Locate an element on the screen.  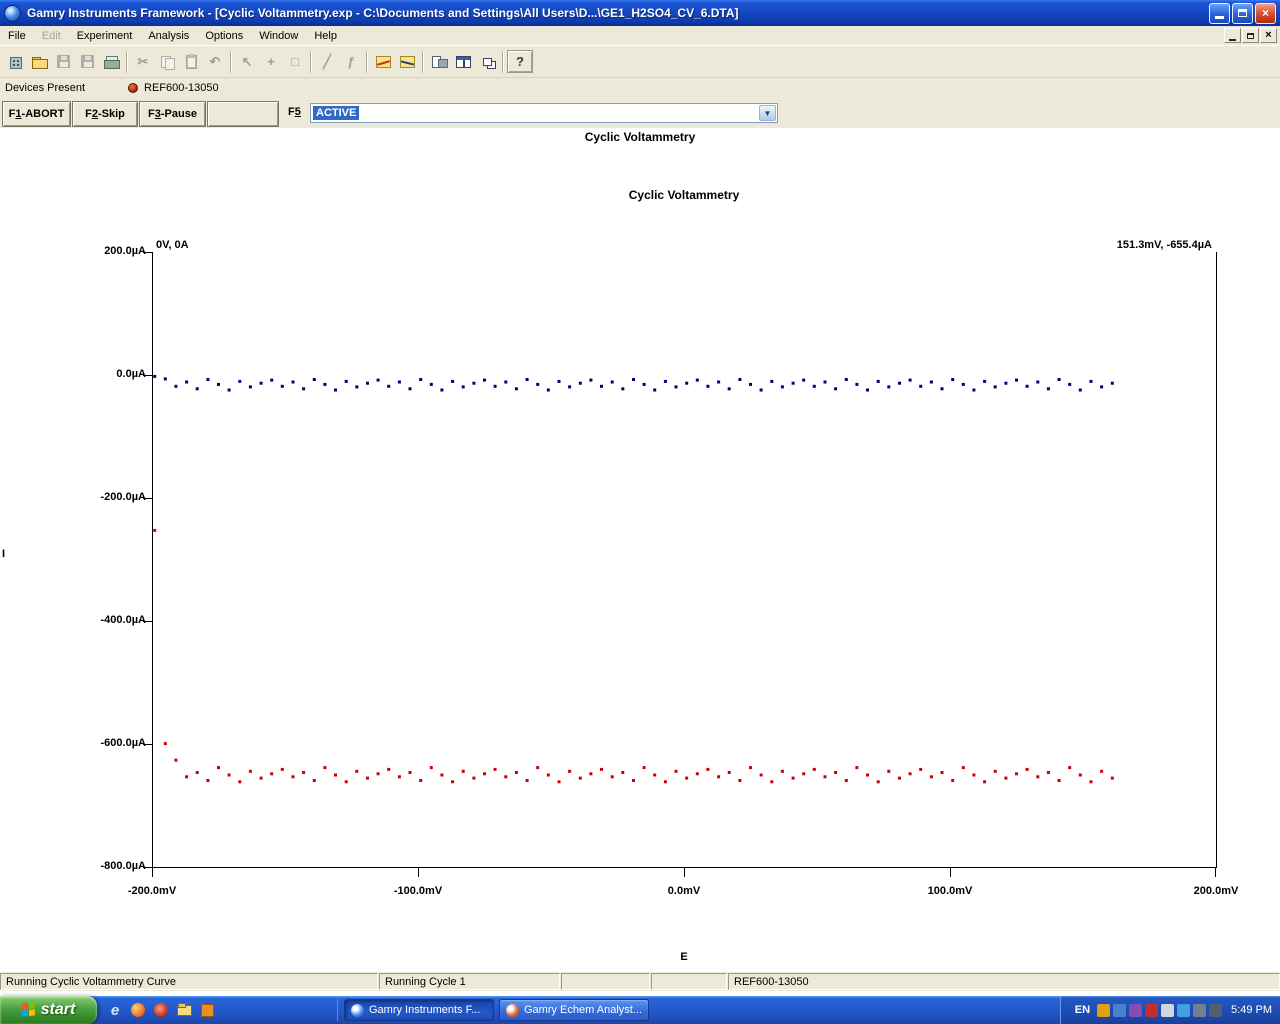
mdi-restore-icon is located at coordinates (1250, 35).